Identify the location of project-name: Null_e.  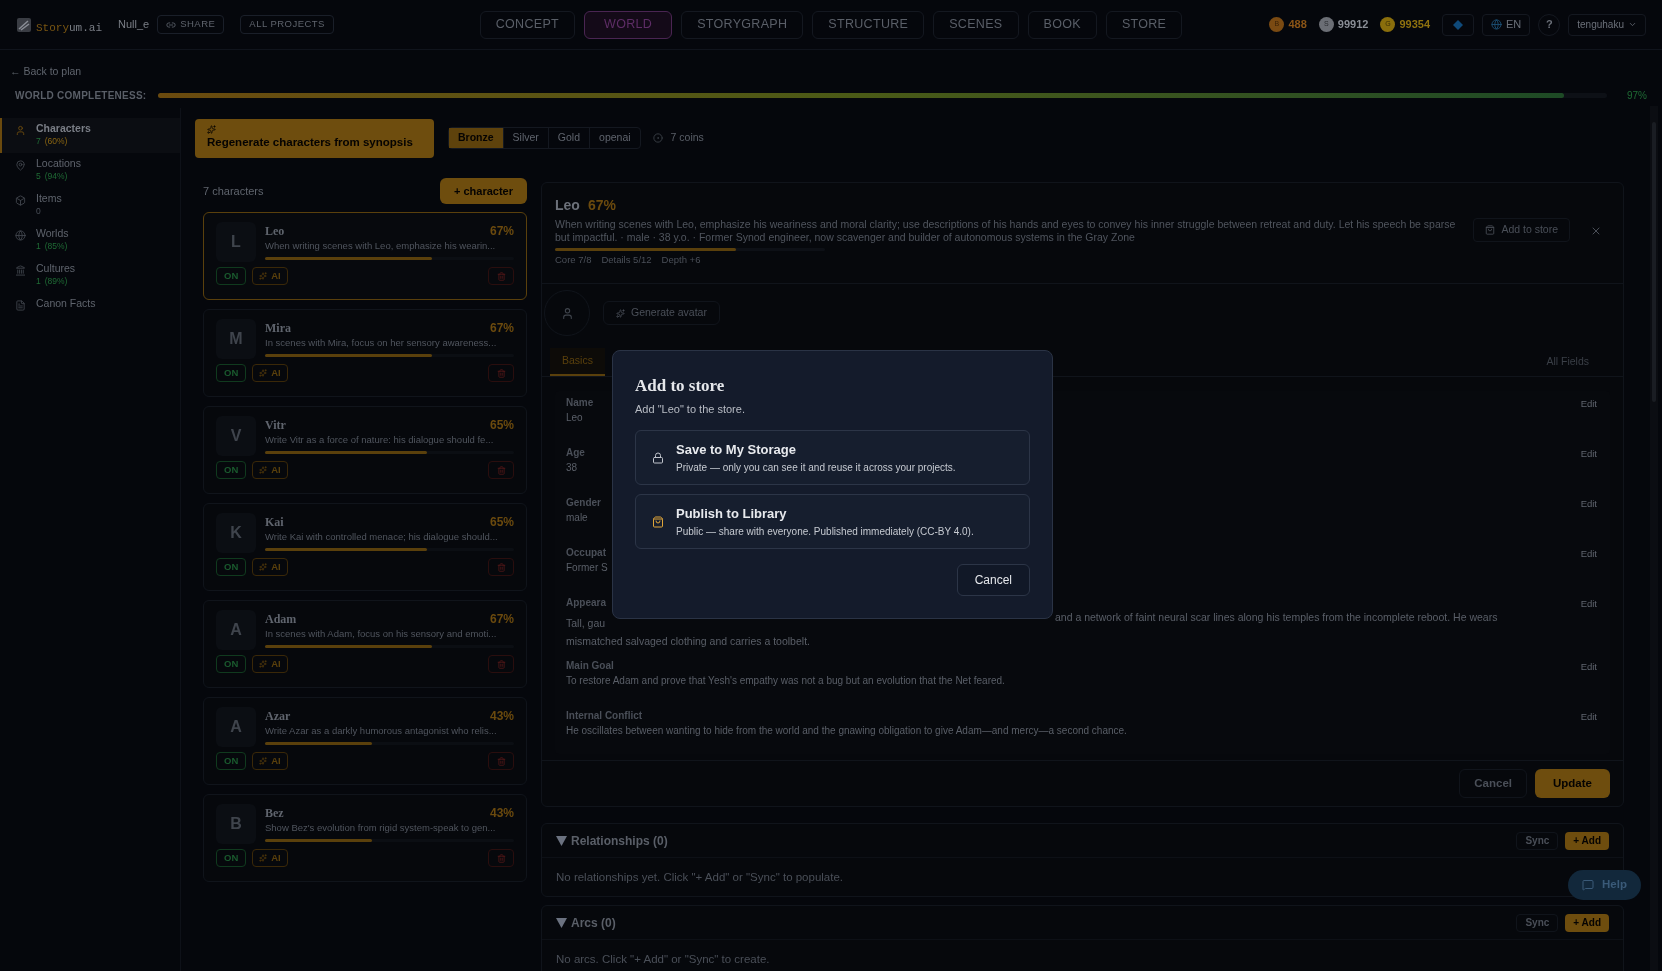
(134, 25).